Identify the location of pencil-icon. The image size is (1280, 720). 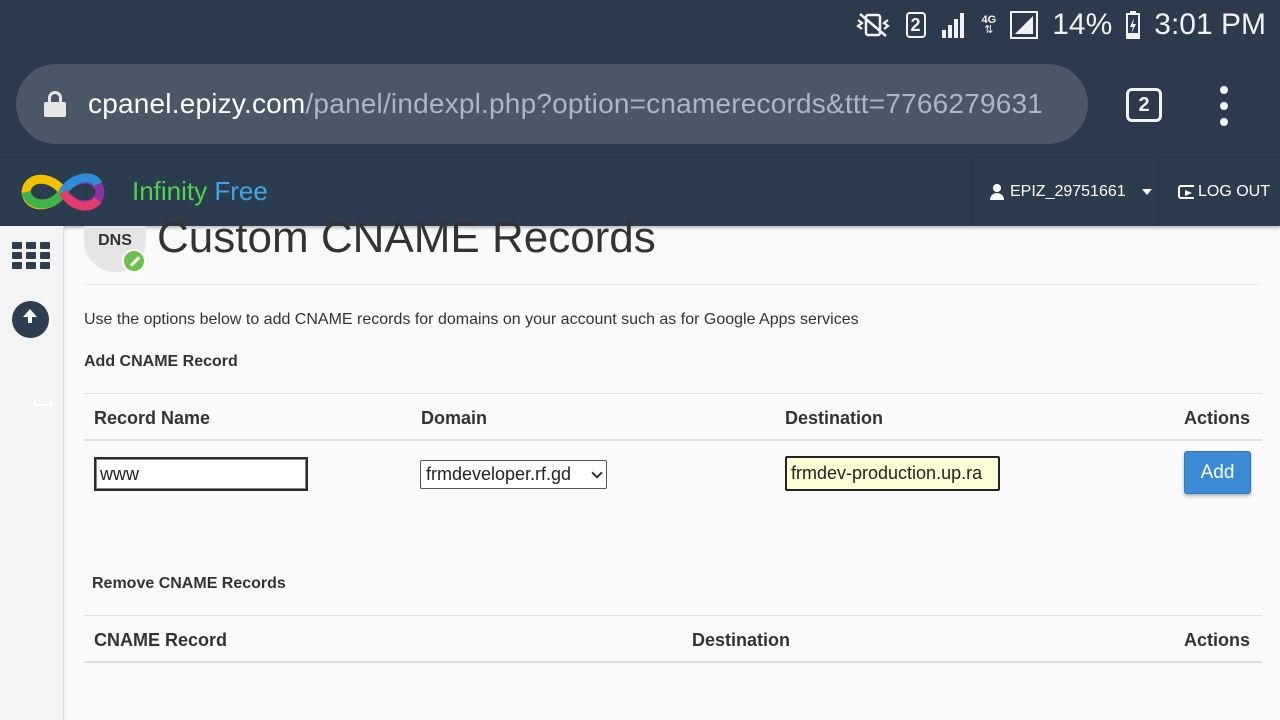
(134, 261).